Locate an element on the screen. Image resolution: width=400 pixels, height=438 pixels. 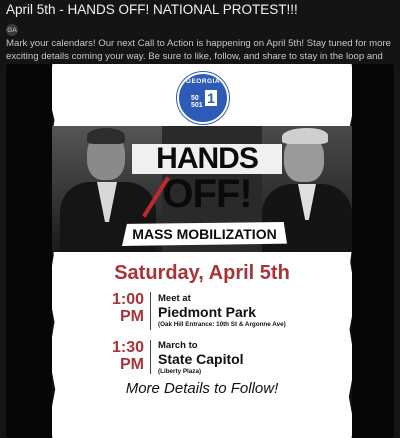
georgia-50501-seal-logo: GEORGIA 50 501 1 is located at coordinates (203, 98).